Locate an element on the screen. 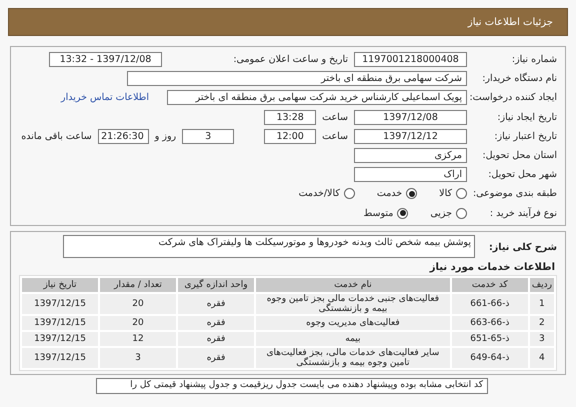 This screenshot has height=407, width=576. table-cell: 12 is located at coordinates (138, 339).